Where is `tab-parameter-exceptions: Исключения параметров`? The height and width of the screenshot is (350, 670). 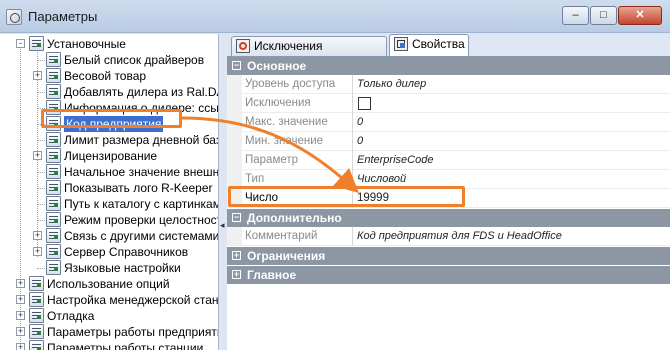 tab-parameter-exceptions: Исключения параметров is located at coordinates (309, 53).